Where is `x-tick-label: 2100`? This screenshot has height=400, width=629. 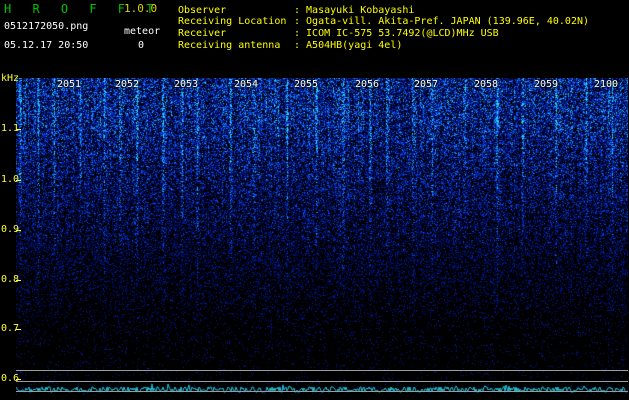
x-tick-label: 2100 is located at coordinates (606, 84).